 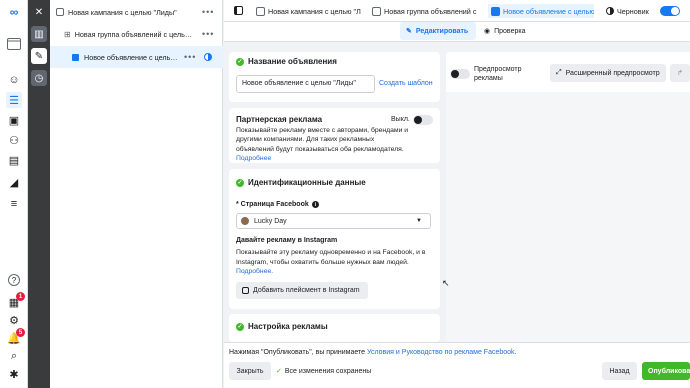 I want to click on tree-item-adset: ⊞ Новая группа объявлений с целью... •••, so click(x=136, y=34).